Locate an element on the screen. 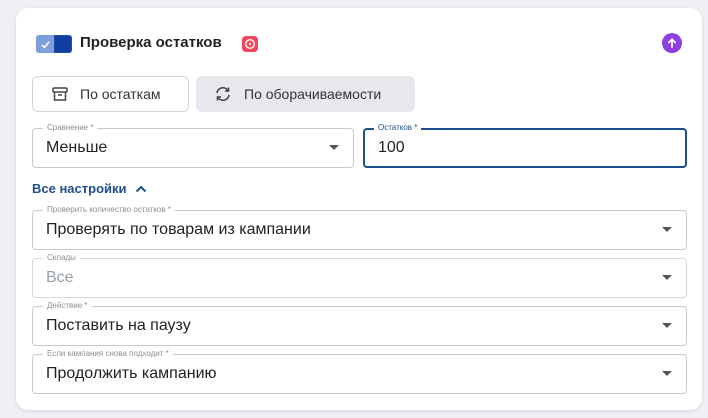  collapse-up-button is located at coordinates (672, 43).